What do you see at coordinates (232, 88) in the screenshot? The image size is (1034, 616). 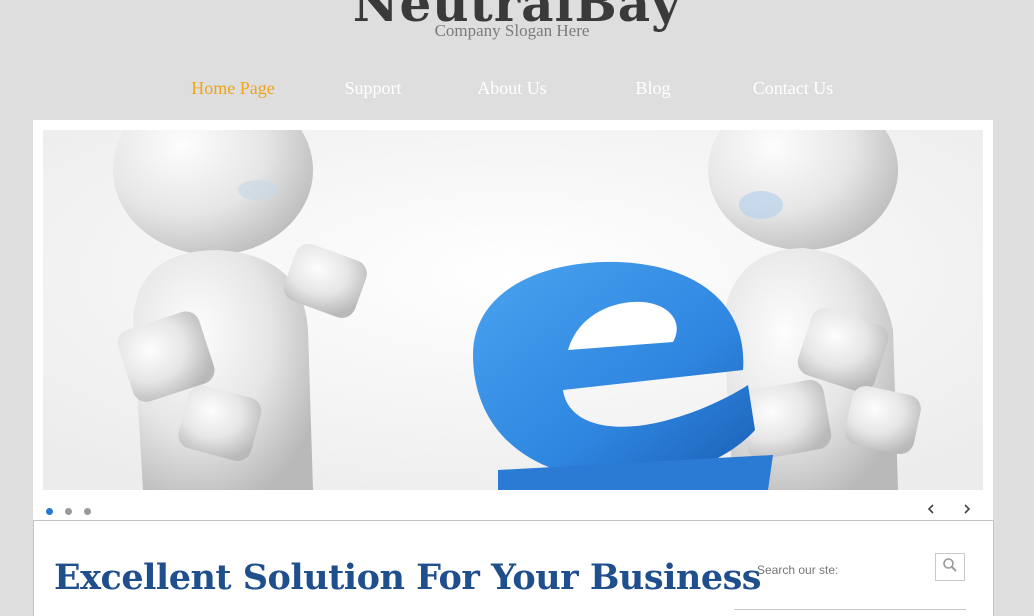 I see `nav-home-page: Home Page` at bounding box center [232, 88].